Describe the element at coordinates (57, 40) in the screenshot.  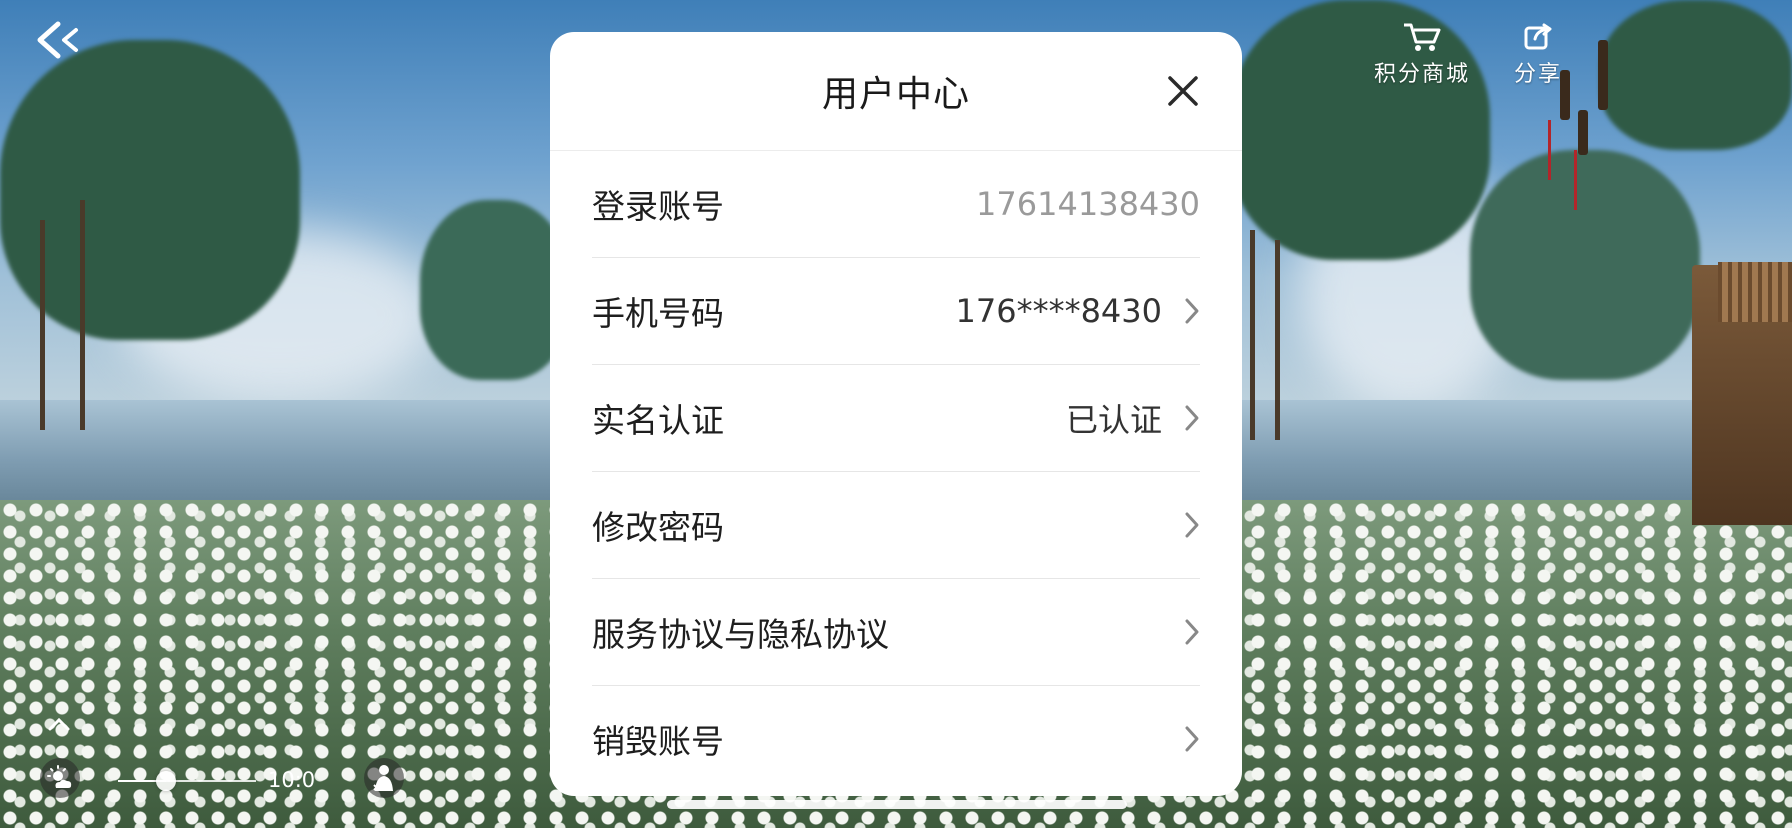
I see `back-arrow-icon` at that location.